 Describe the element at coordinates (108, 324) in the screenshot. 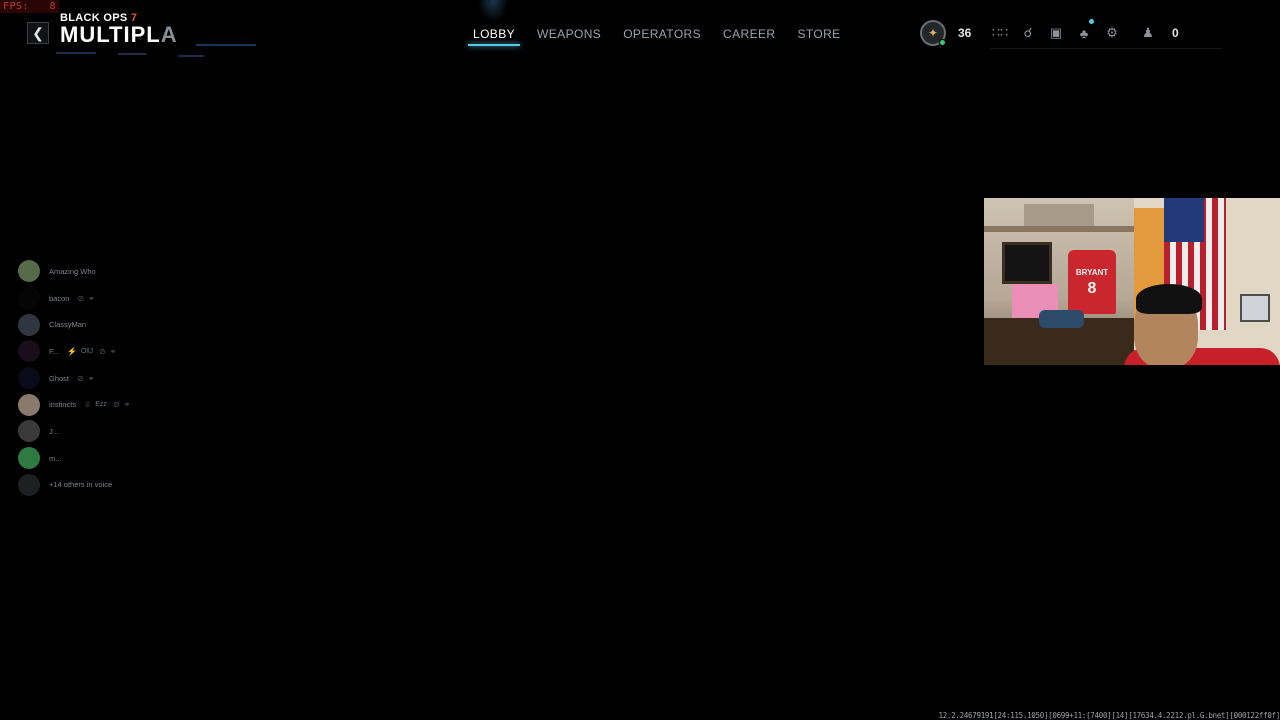

I see `voice-member: ClassyMan` at that location.